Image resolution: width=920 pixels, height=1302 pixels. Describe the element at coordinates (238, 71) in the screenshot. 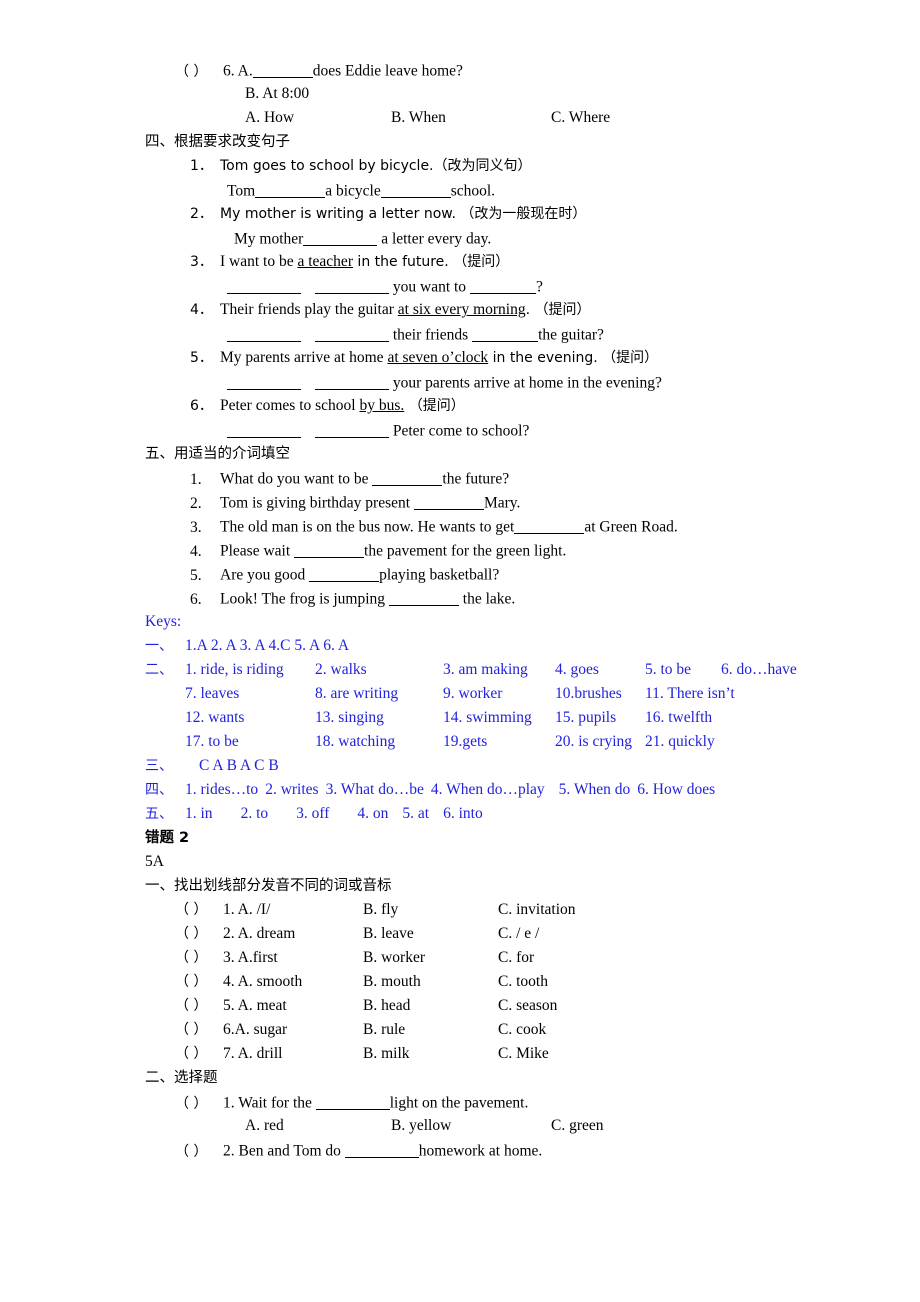

I see `question-6-number: 6. A.` at that location.